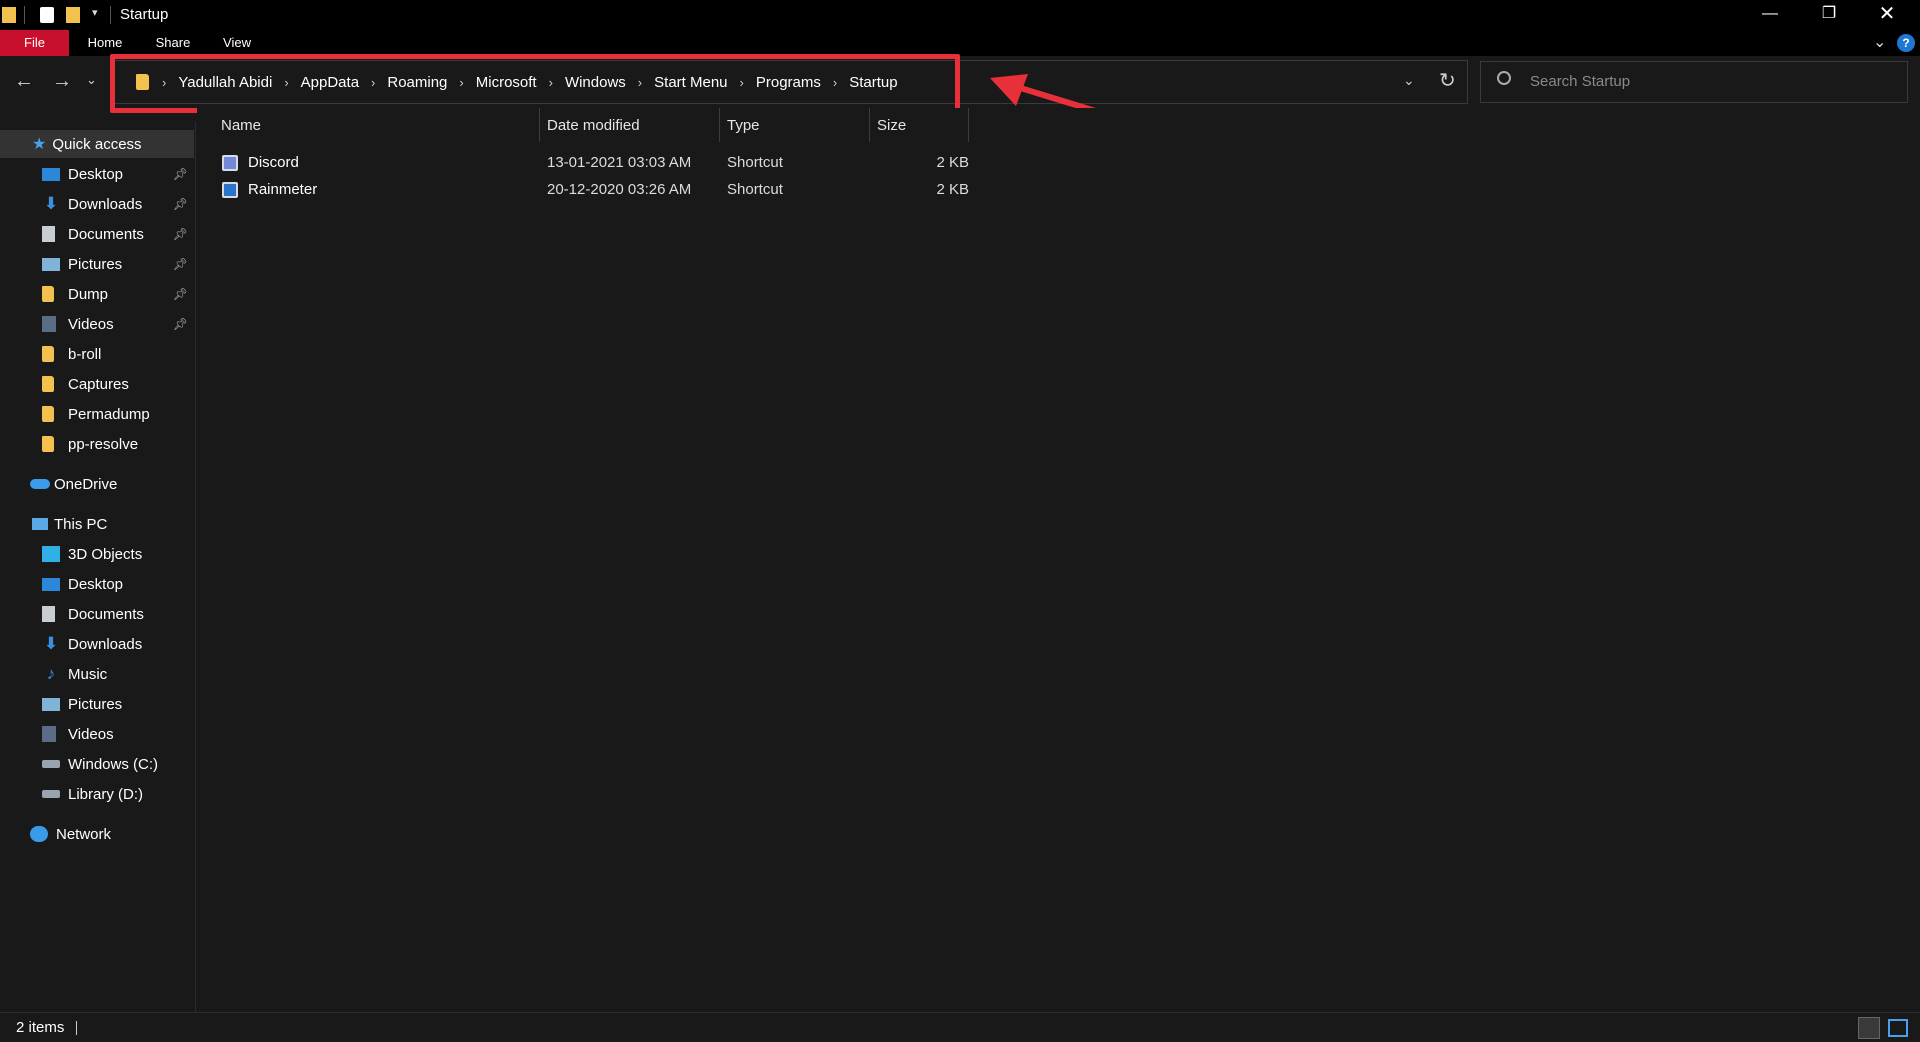  What do you see at coordinates (1694, 82) in the screenshot?
I see `search-input: Search Startup` at bounding box center [1694, 82].